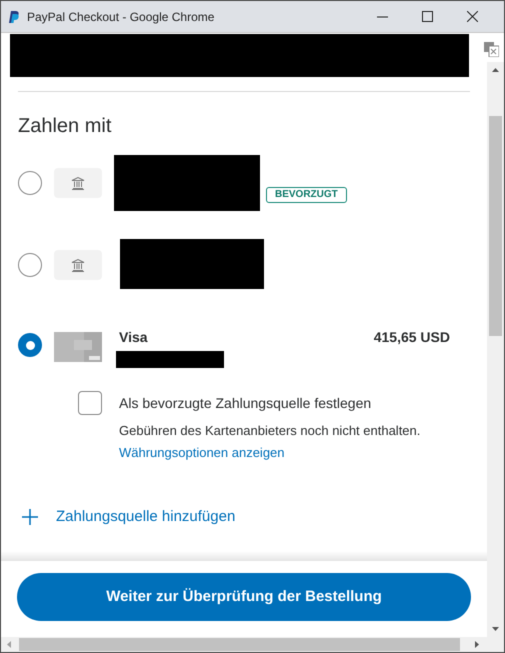 This screenshot has height=653, width=505. I want to click on continue-button: Weiter zur Überprüfung der Bestellung, so click(244, 597).